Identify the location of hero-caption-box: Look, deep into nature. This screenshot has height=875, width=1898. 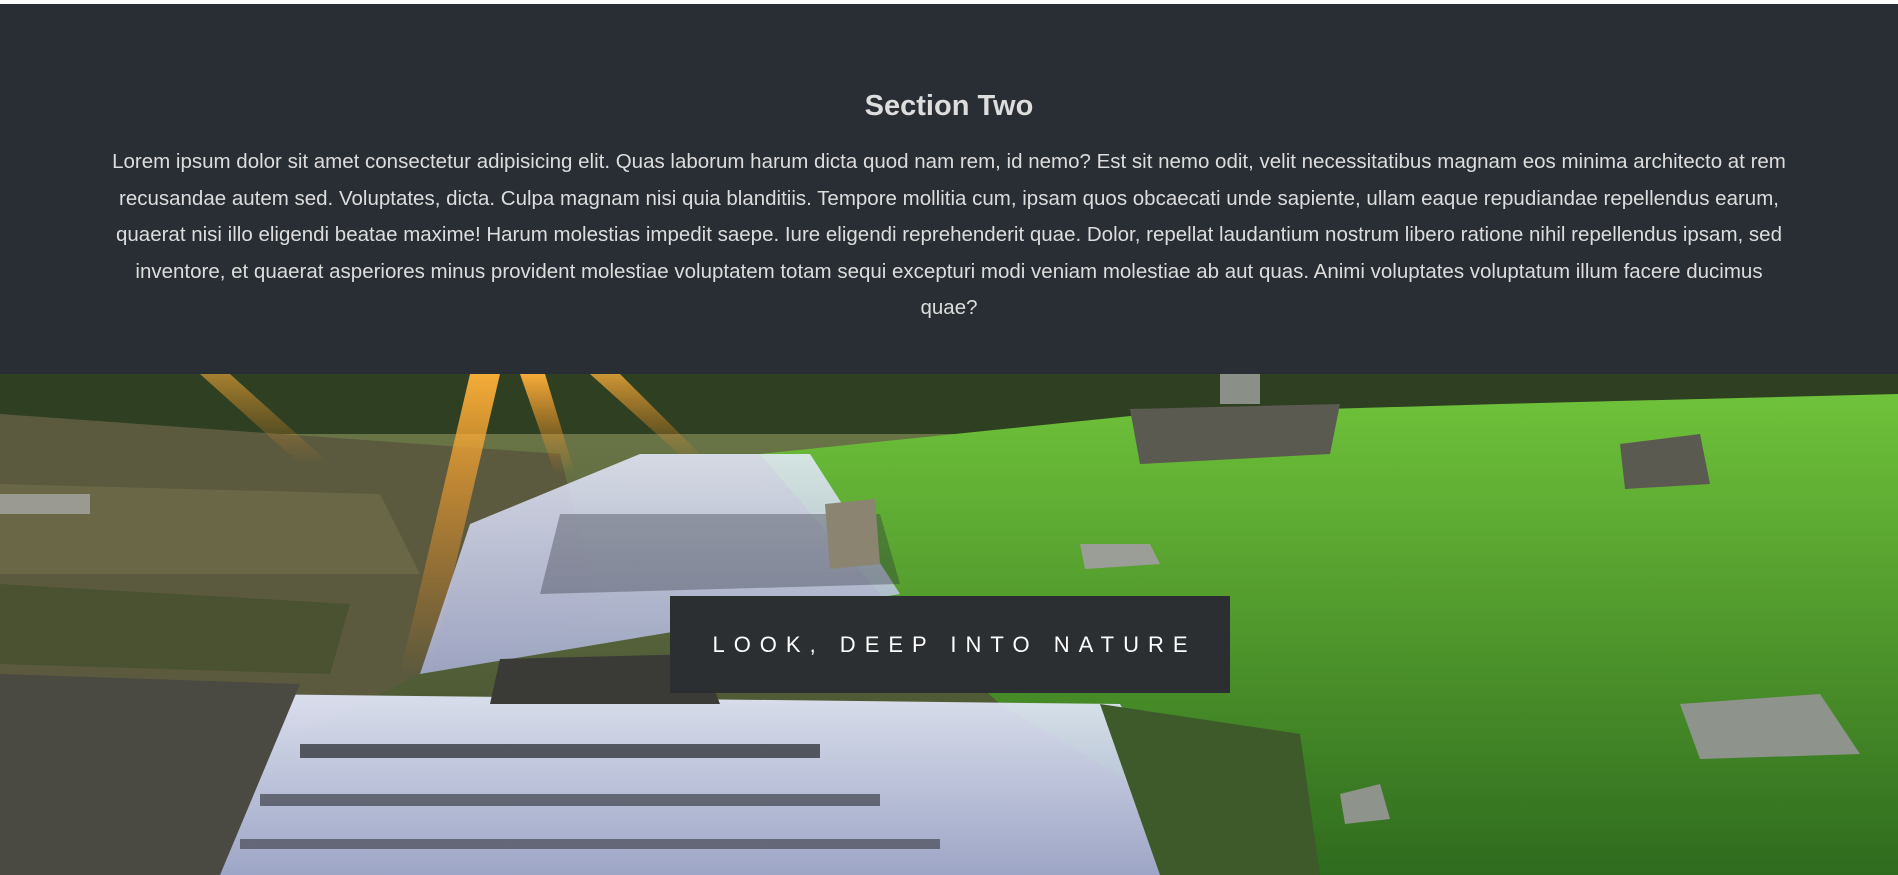
(950, 644).